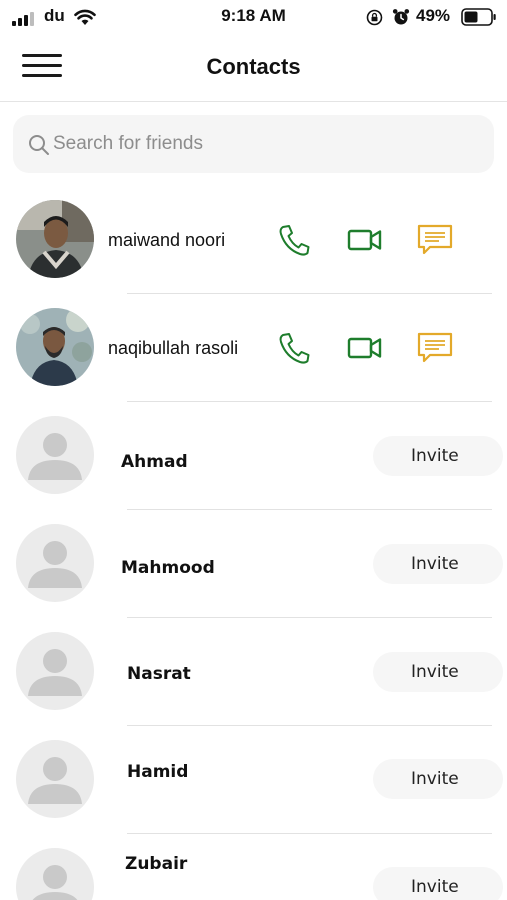 This screenshot has height=900, width=507. What do you see at coordinates (478, 17) in the screenshot?
I see `battery-icon` at bounding box center [478, 17].